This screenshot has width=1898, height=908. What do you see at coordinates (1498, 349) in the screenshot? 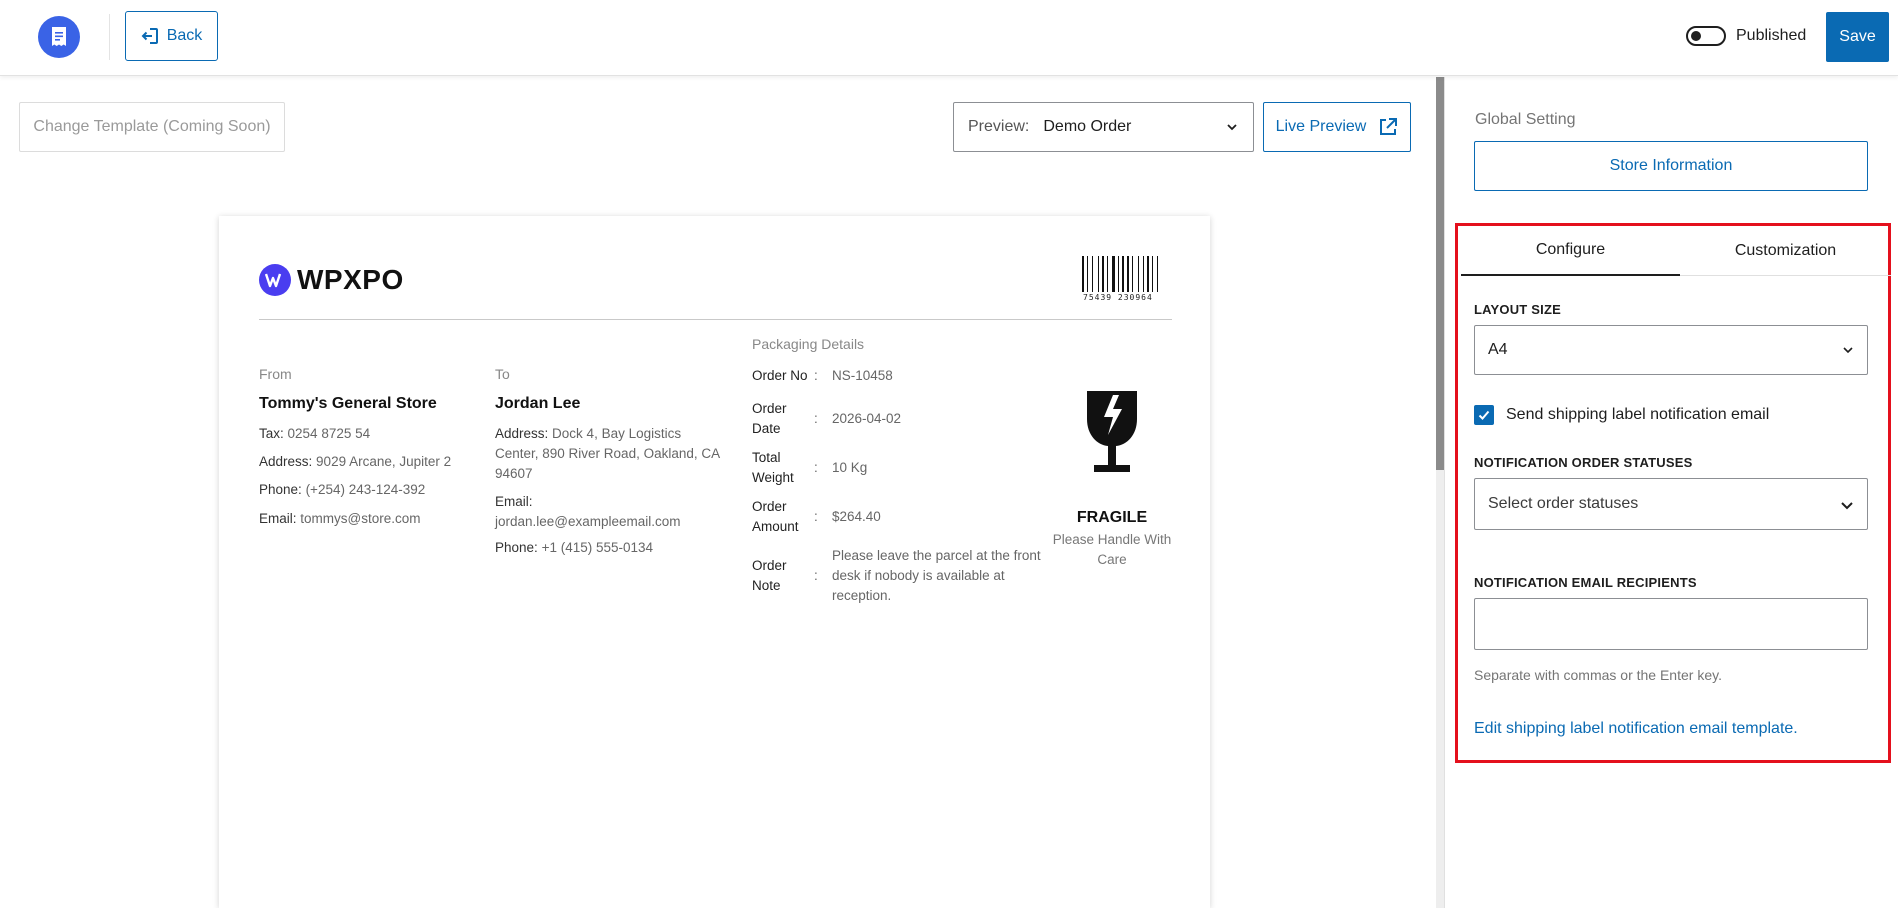
I see `layout-size-value: A4` at bounding box center [1498, 349].